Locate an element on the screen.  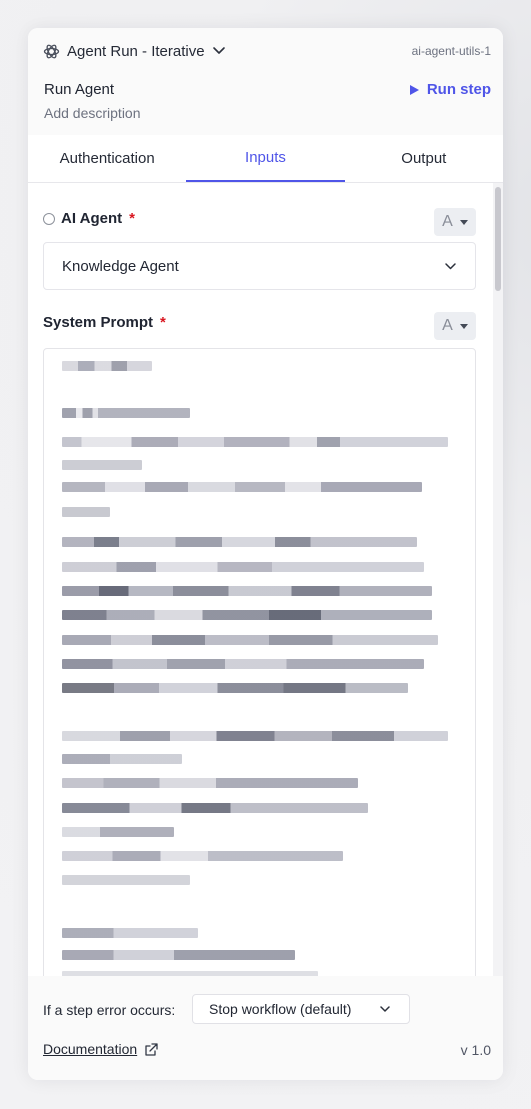
ai-agent-select: Knowledge Agent is located at coordinates (259, 266).